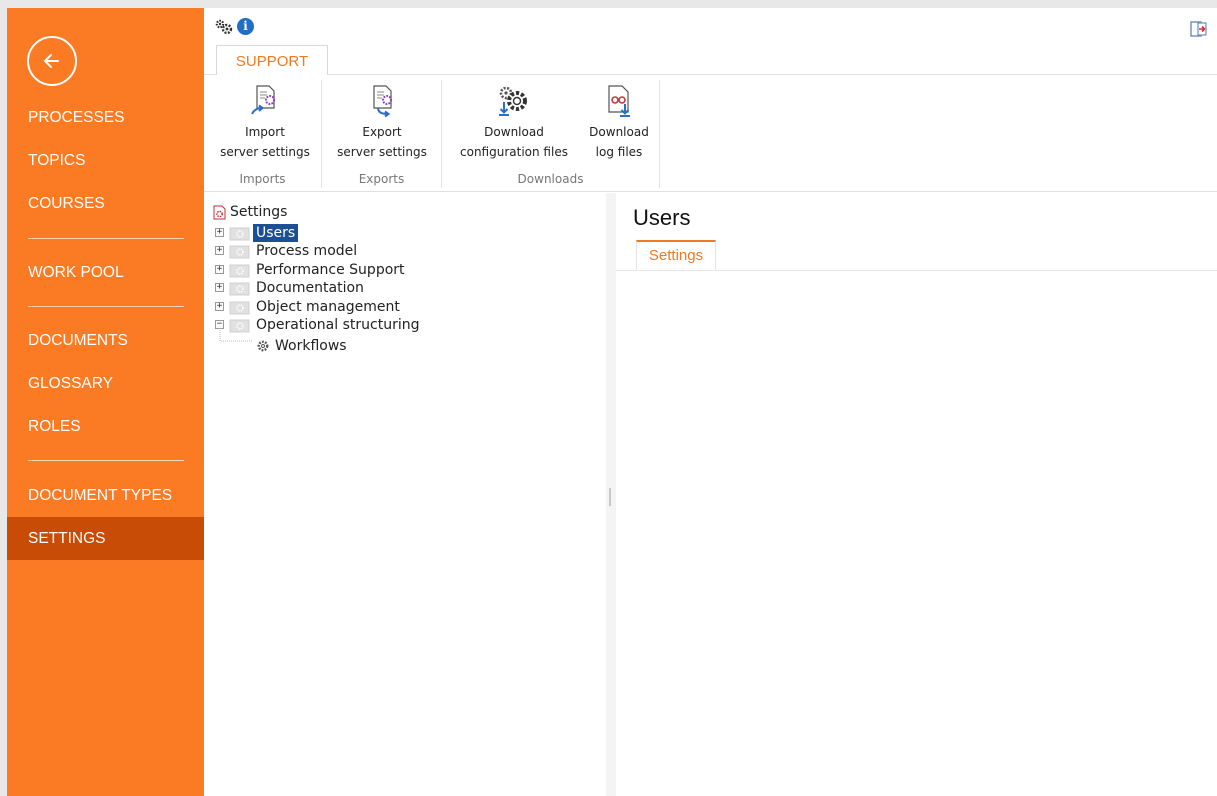 The height and width of the screenshot is (796, 1217). What do you see at coordinates (916, 270) in the screenshot?
I see `tab-underline` at bounding box center [916, 270].